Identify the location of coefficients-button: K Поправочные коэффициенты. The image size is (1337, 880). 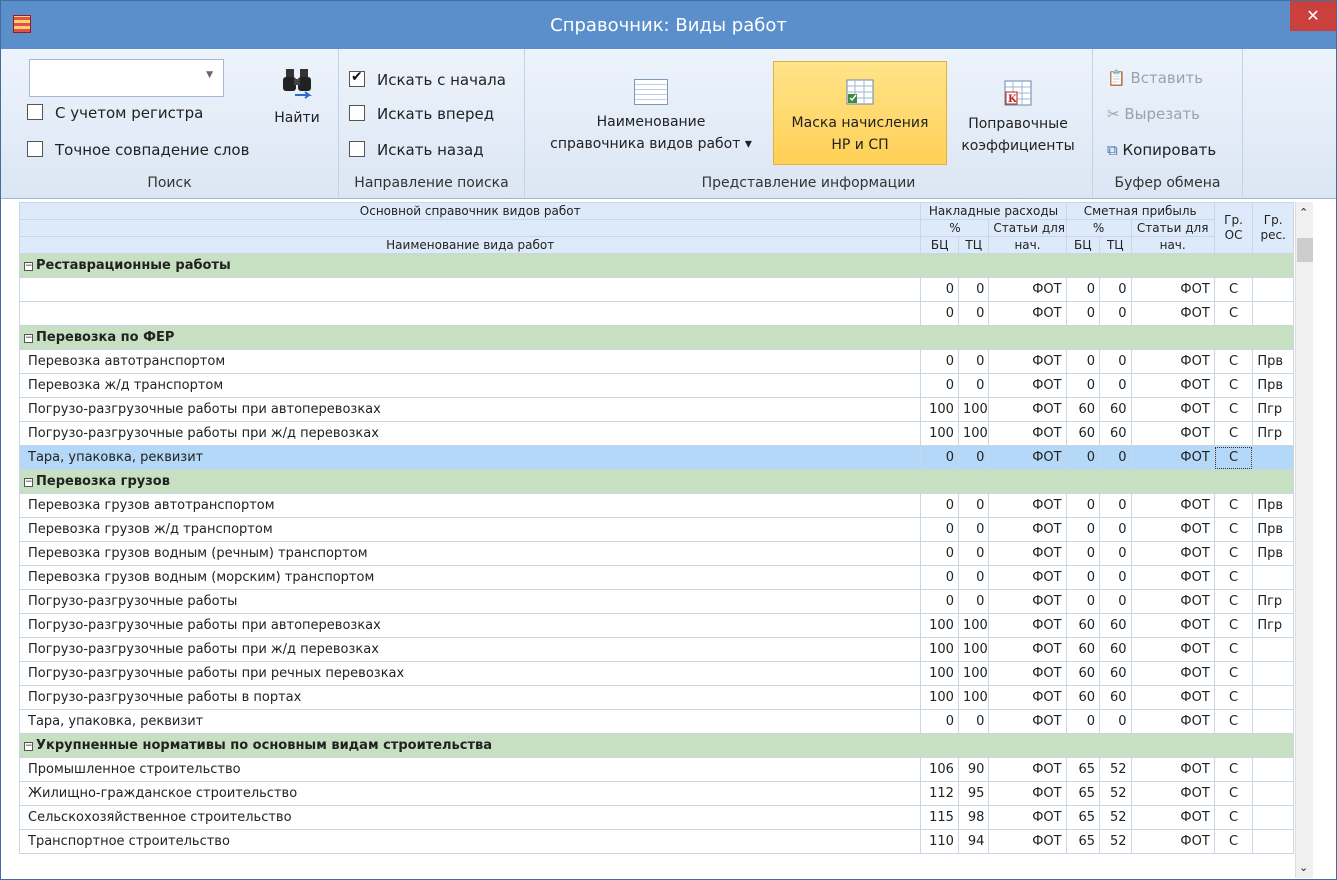
(1018, 118).